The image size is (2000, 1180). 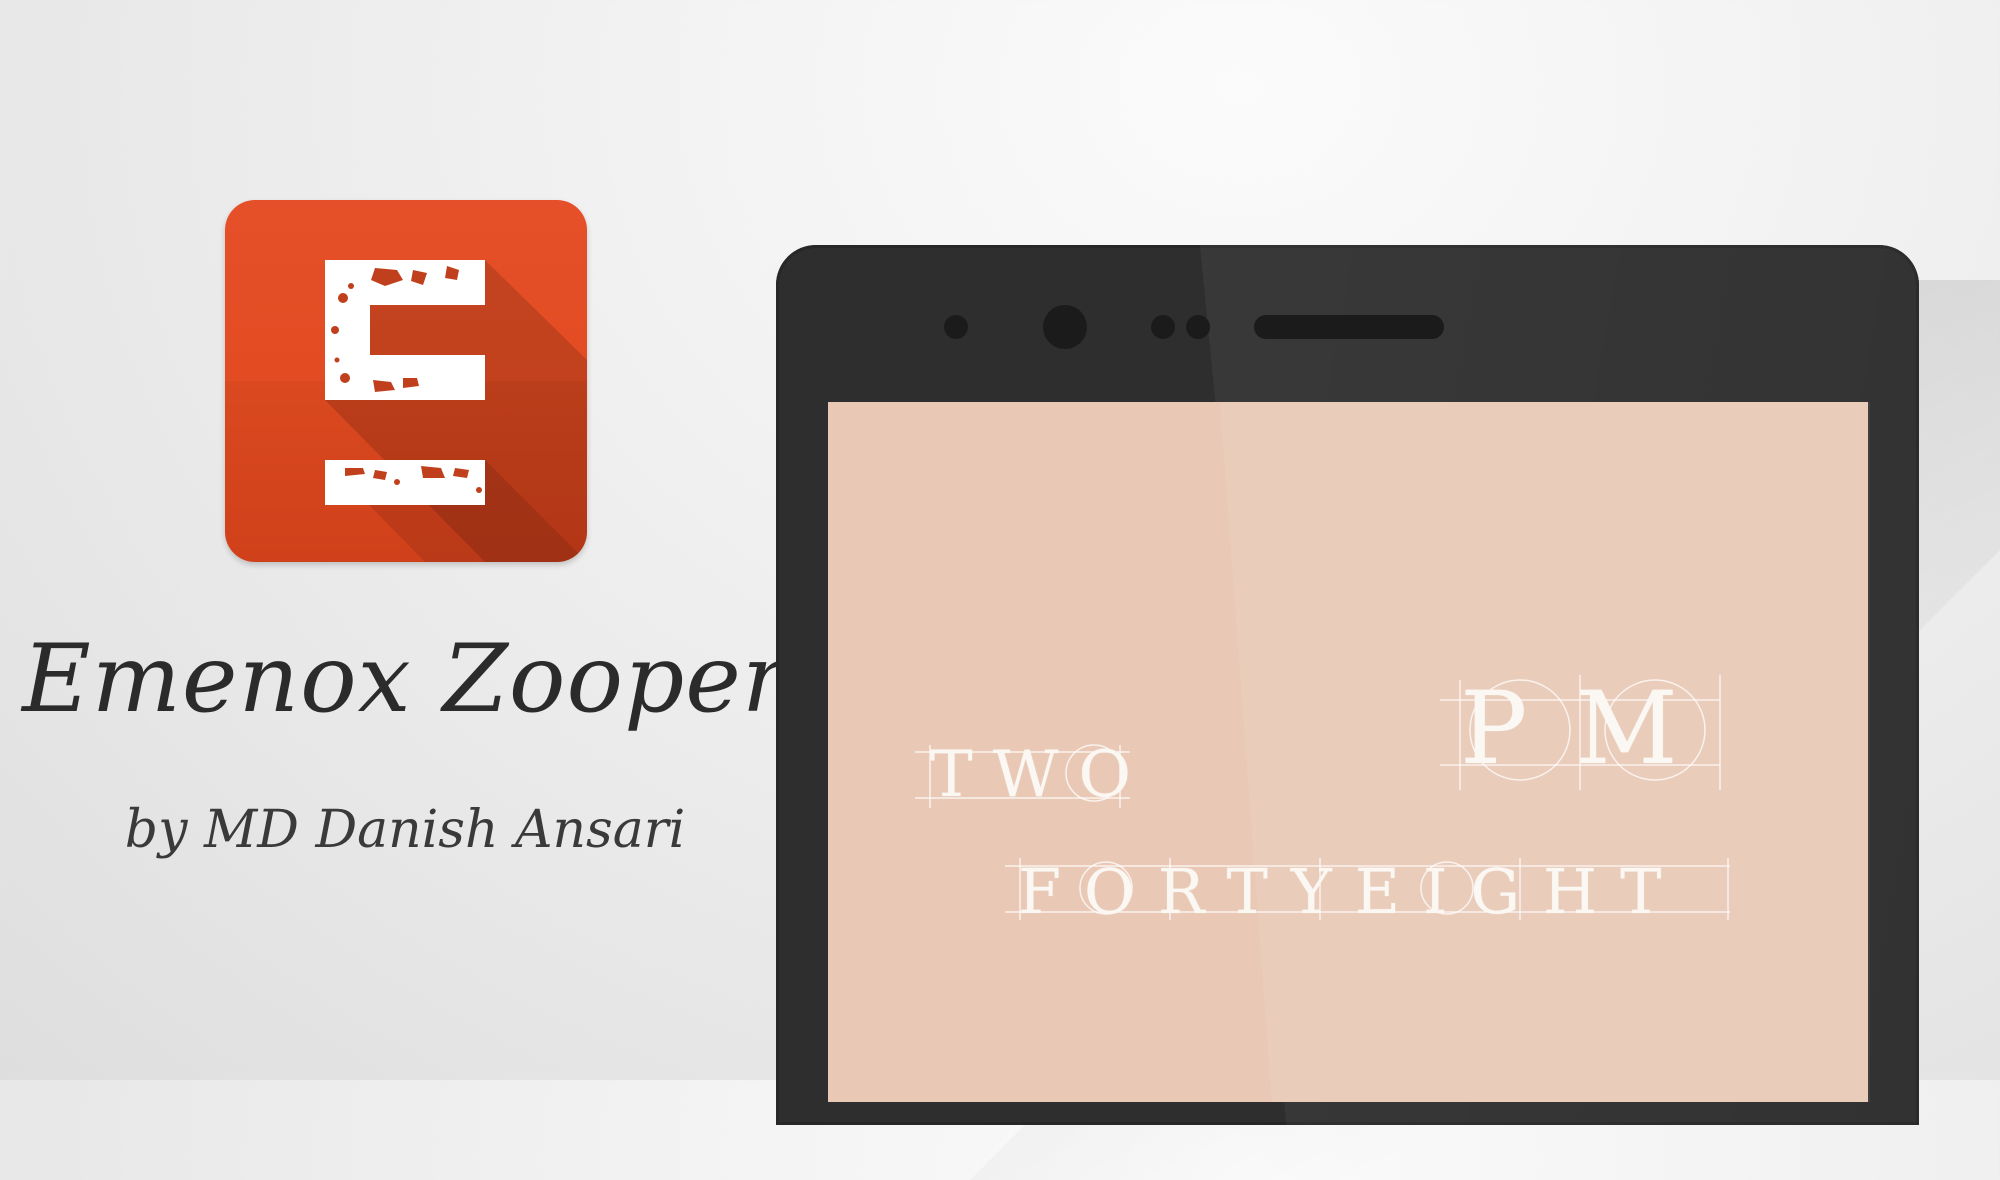 I want to click on clock-ampm-text: PM, so click(x=1593, y=728).